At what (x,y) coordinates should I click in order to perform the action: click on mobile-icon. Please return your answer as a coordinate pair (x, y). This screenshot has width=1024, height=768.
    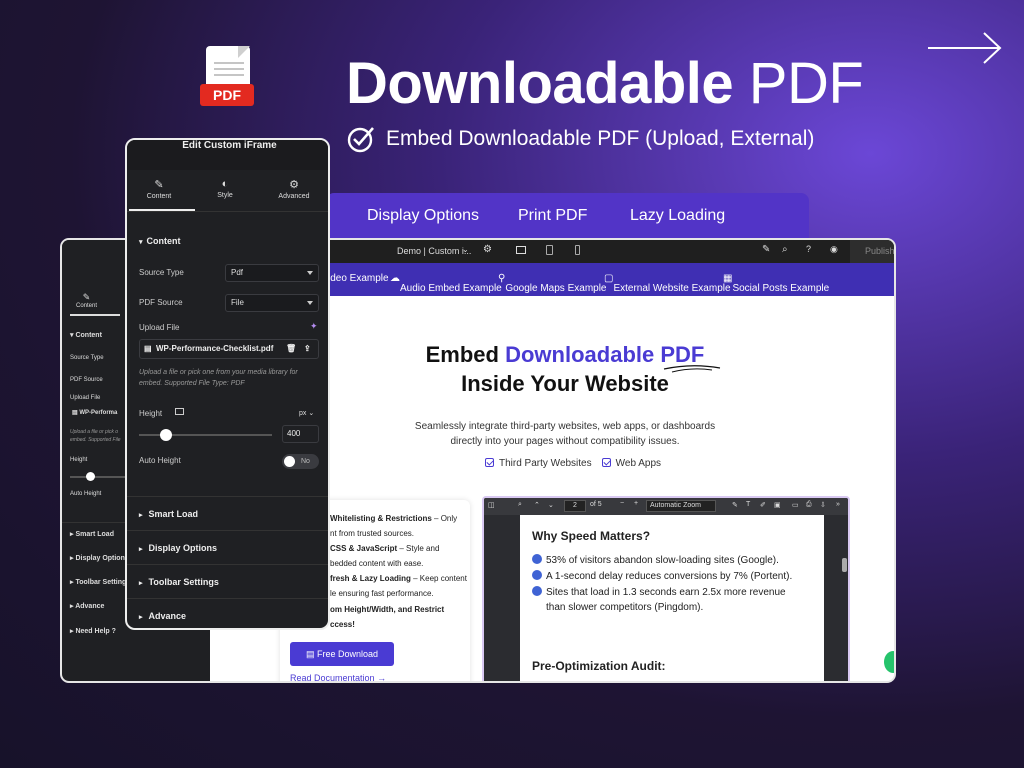
    Looking at the image, I should click on (577, 250).